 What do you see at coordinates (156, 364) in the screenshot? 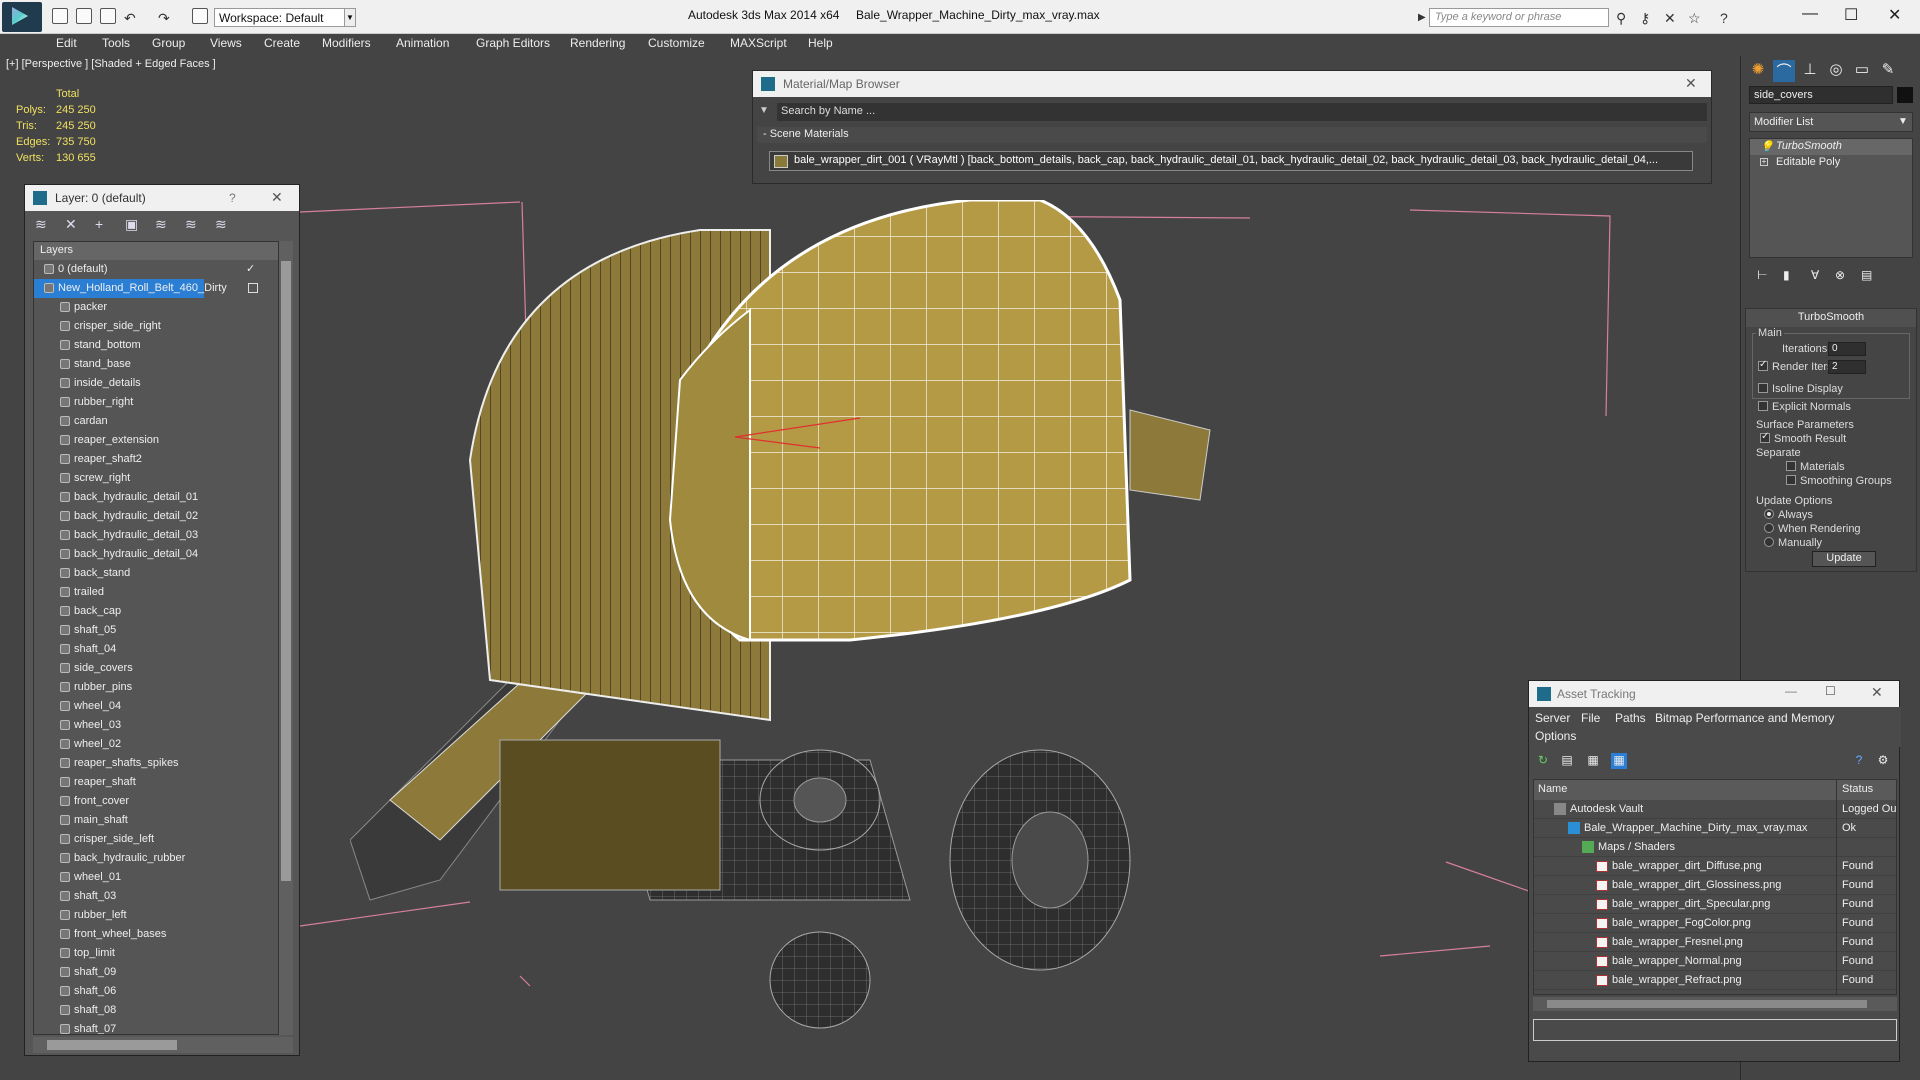
I see `layer-row-object: stand_base` at bounding box center [156, 364].